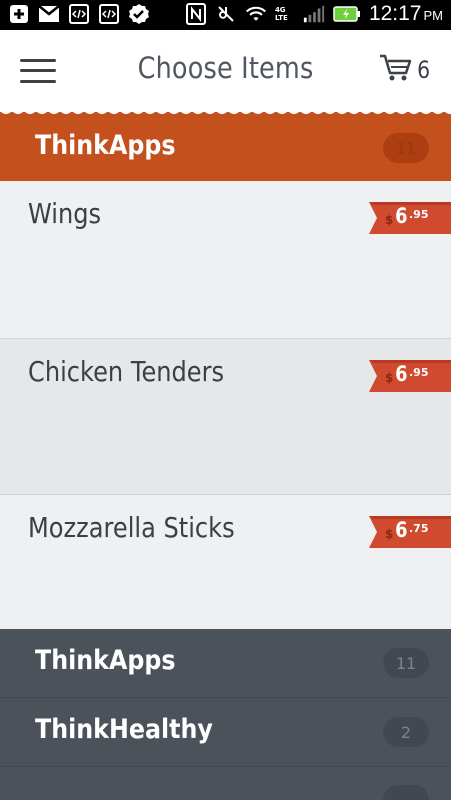  Describe the element at coordinates (347, 14) in the screenshot. I see `battery-icon` at that location.